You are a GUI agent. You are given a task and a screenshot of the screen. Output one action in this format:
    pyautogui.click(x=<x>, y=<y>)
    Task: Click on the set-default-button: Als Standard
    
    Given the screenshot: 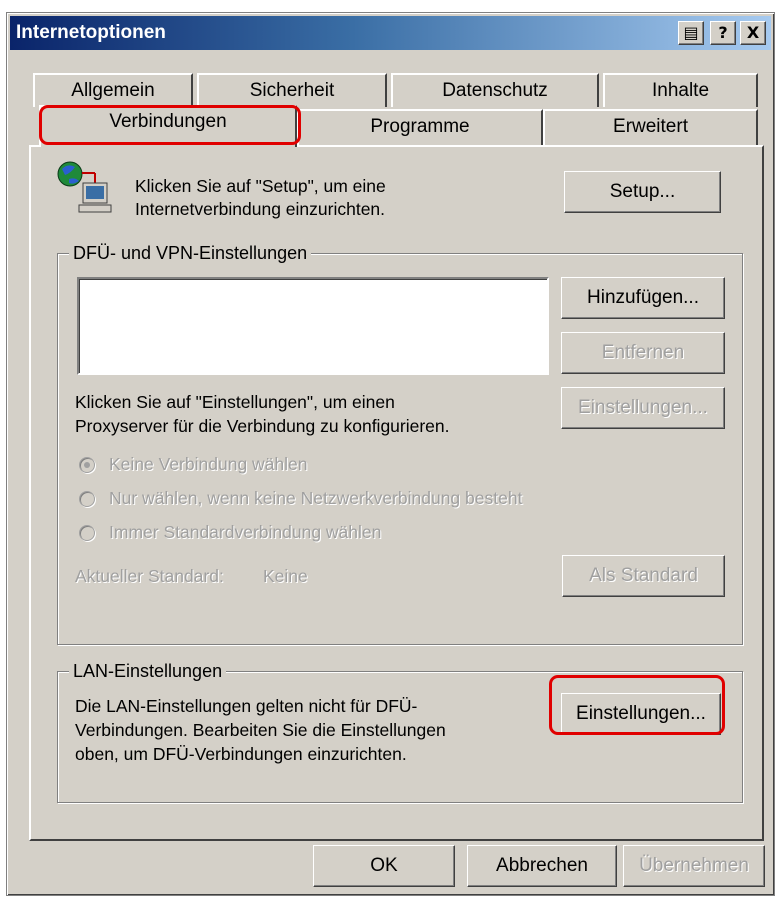 What is the action you would take?
    pyautogui.click(x=643, y=576)
    